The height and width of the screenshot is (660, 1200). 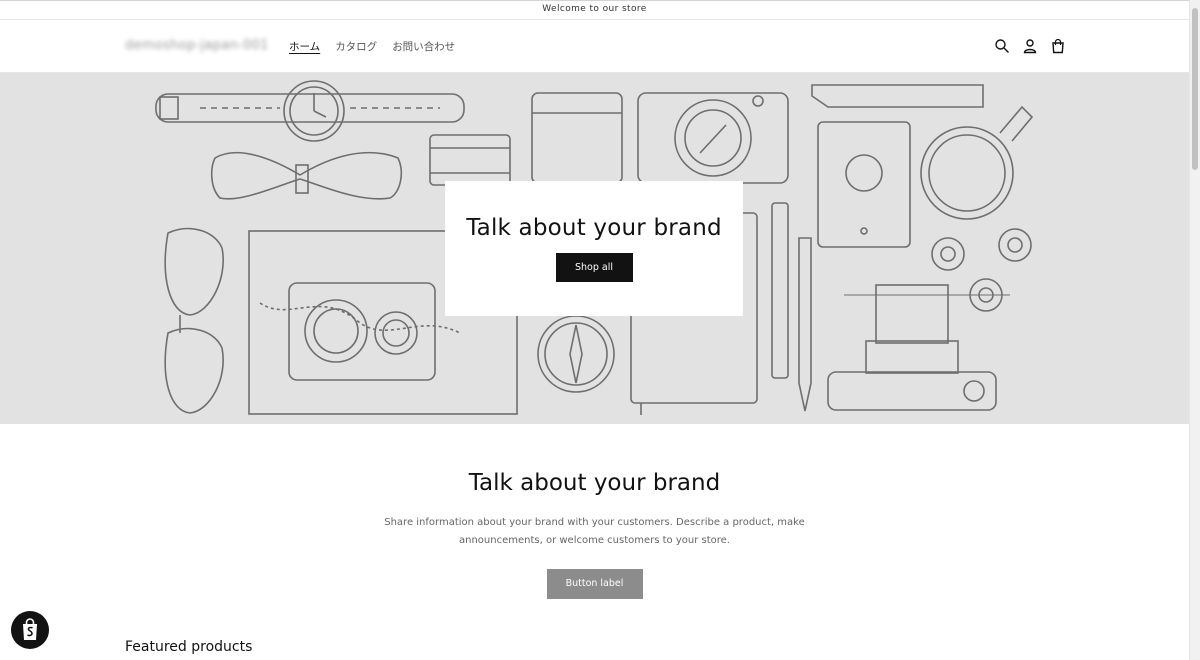 I want to click on header-icons, so click(x=1030, y=46).